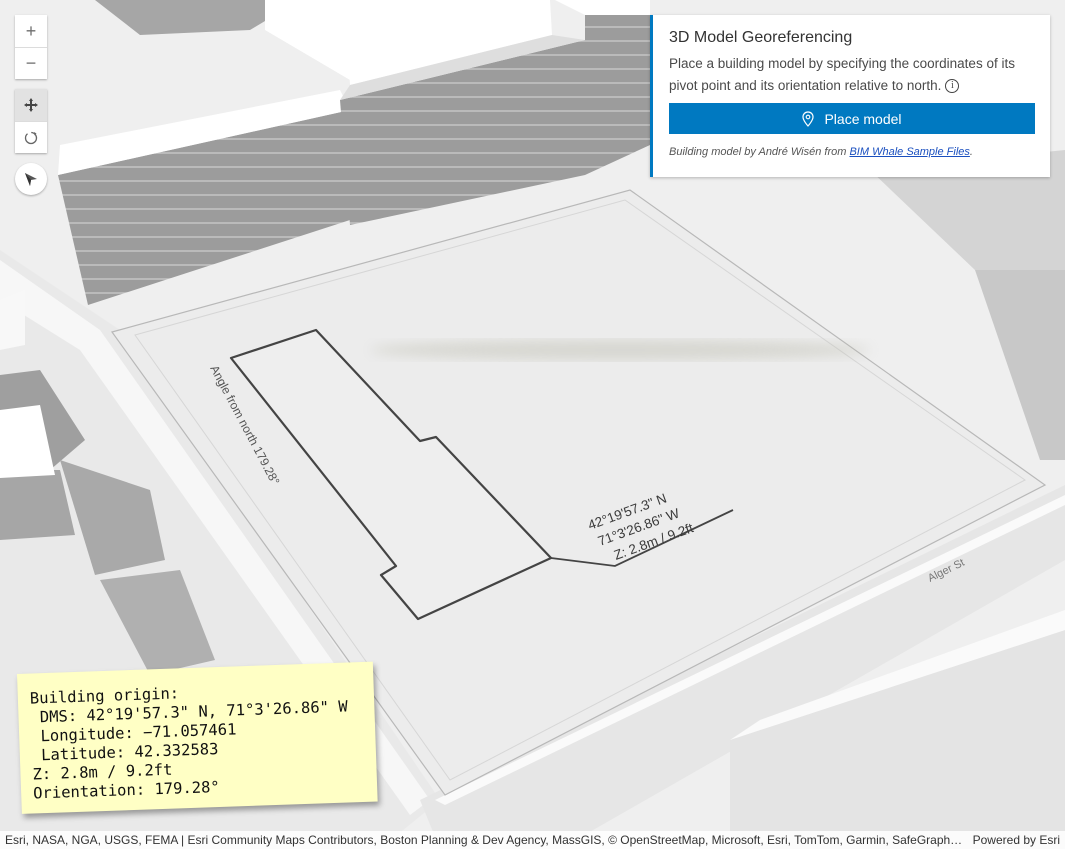  I want to click on zoom-controls: + −, so click(31, 47).